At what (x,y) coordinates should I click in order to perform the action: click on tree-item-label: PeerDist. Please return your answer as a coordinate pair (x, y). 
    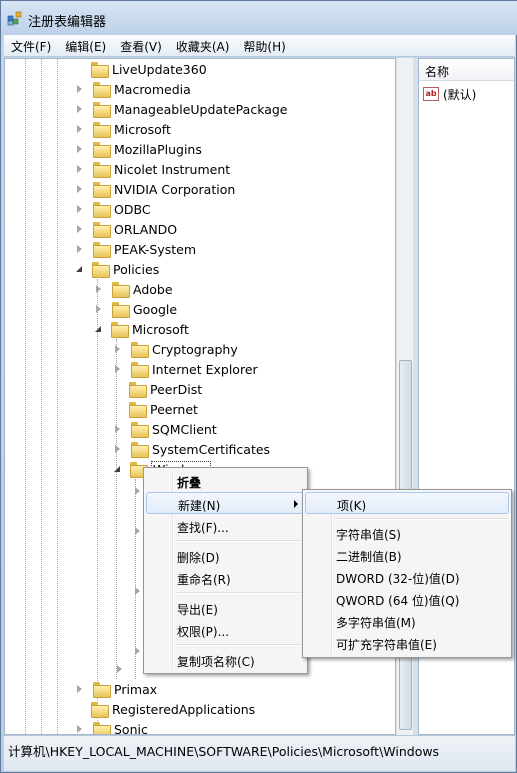
    Looking at the image, I should click on (176, 389).